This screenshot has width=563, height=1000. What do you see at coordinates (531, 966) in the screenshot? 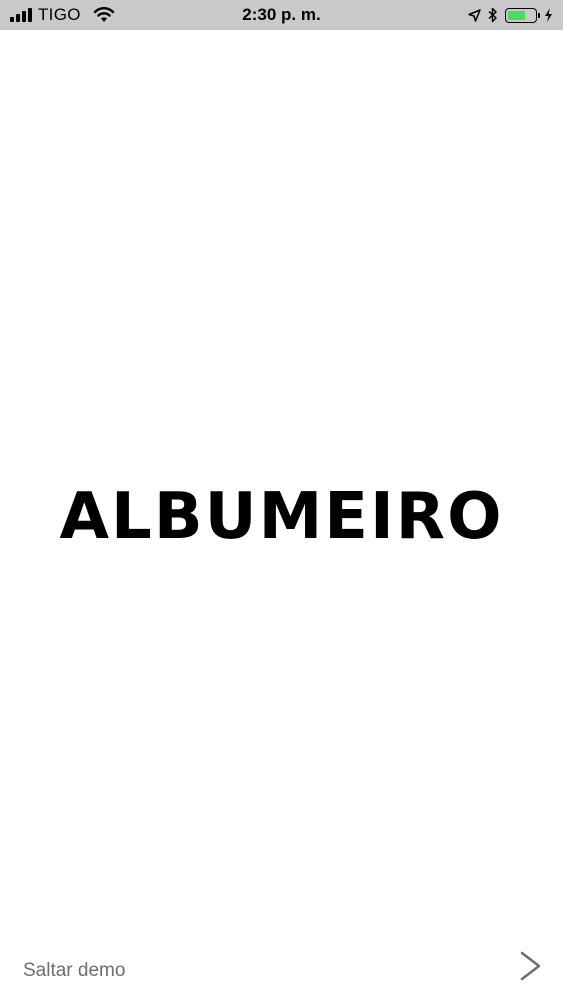
I see `chevron-right-icon` at bounding box center [531, 966].